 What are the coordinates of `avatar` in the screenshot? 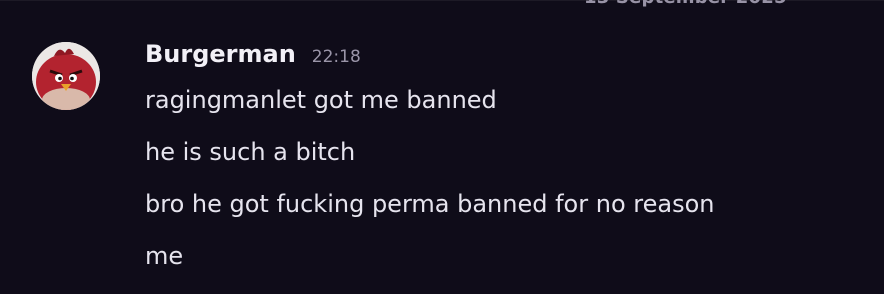 It's located at (66, 76).